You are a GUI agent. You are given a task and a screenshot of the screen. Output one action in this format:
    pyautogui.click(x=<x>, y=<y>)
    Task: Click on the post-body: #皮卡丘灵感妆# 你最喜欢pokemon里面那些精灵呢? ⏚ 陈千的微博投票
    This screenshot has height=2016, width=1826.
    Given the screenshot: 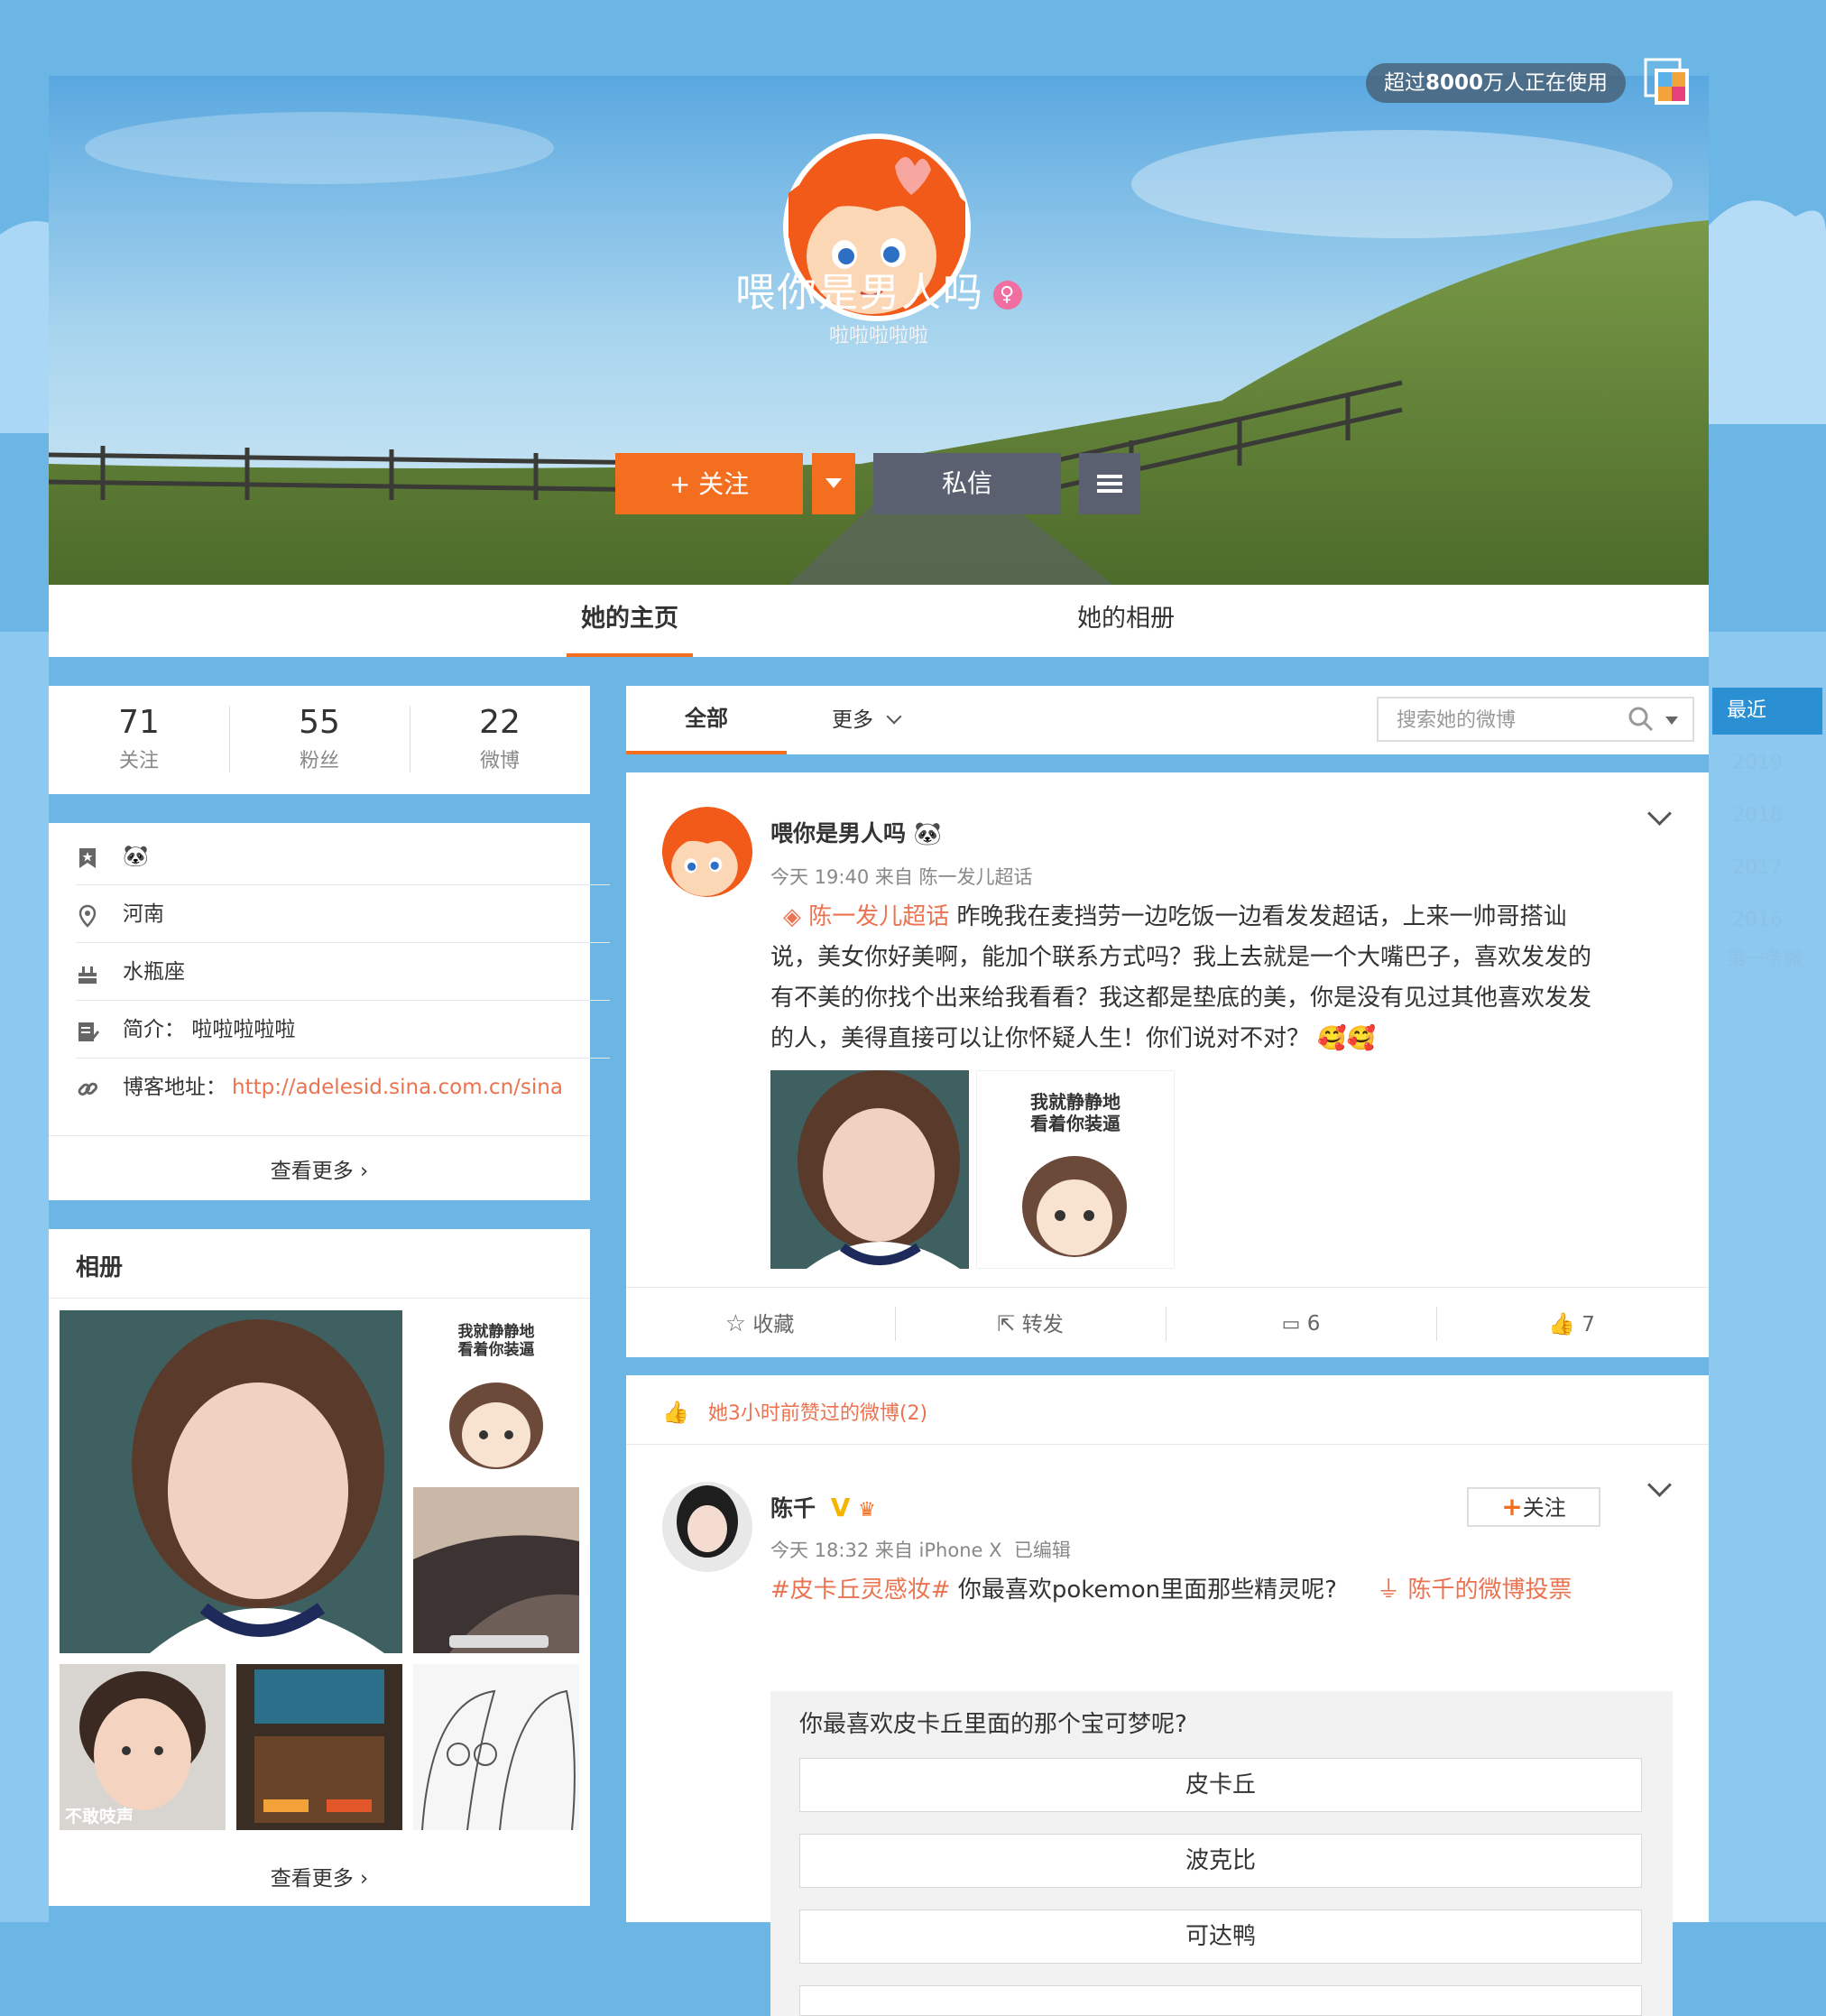 What is the action you would take?
    pyautogui.click(x=1226, y=1591)
    